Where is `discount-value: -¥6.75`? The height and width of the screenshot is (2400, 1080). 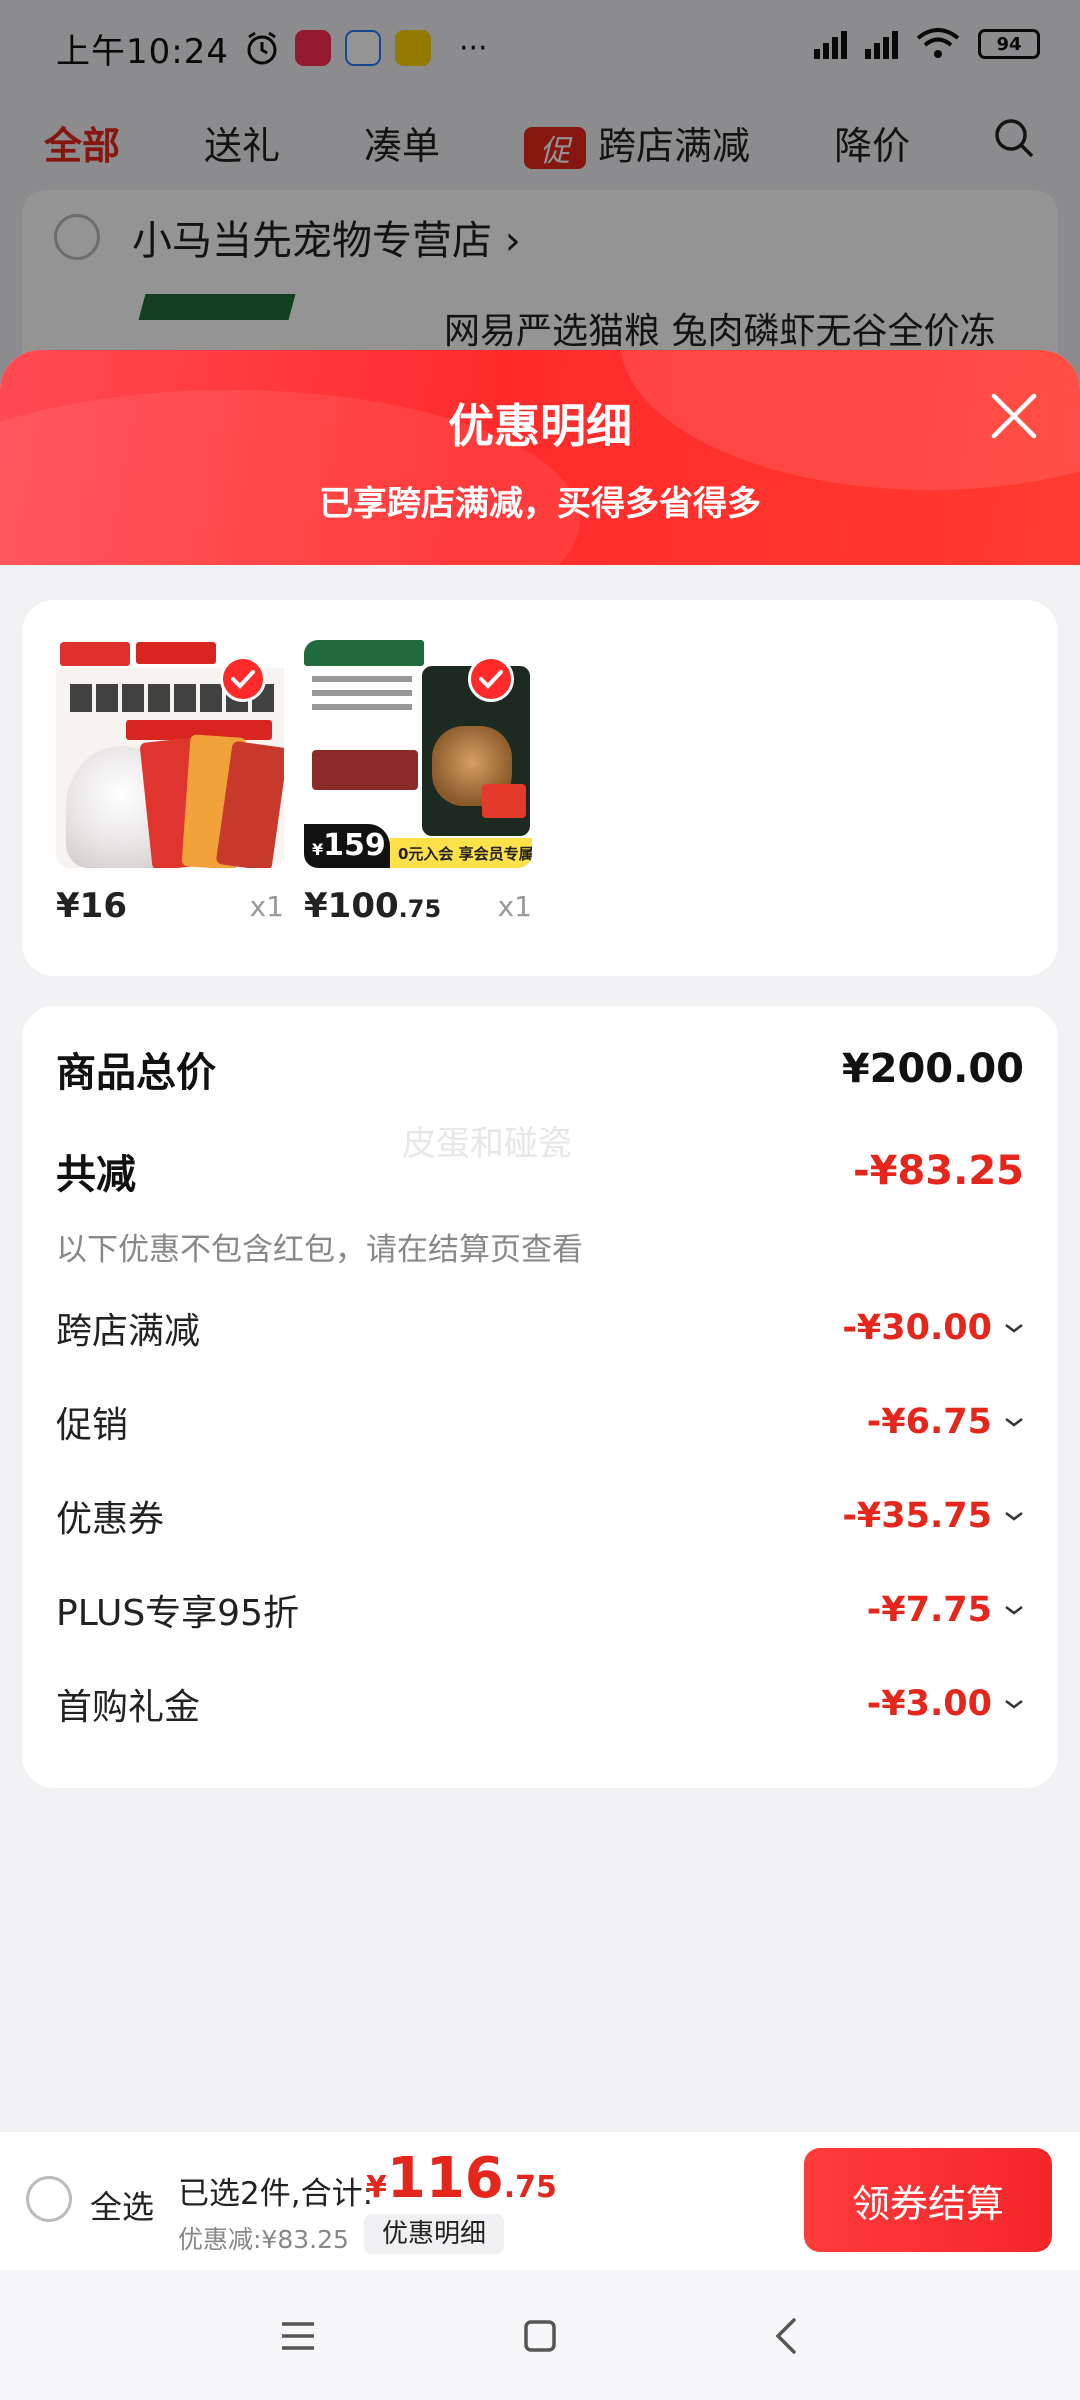 discount-value: -¥6.75 is located at coordinates (945, 1422).